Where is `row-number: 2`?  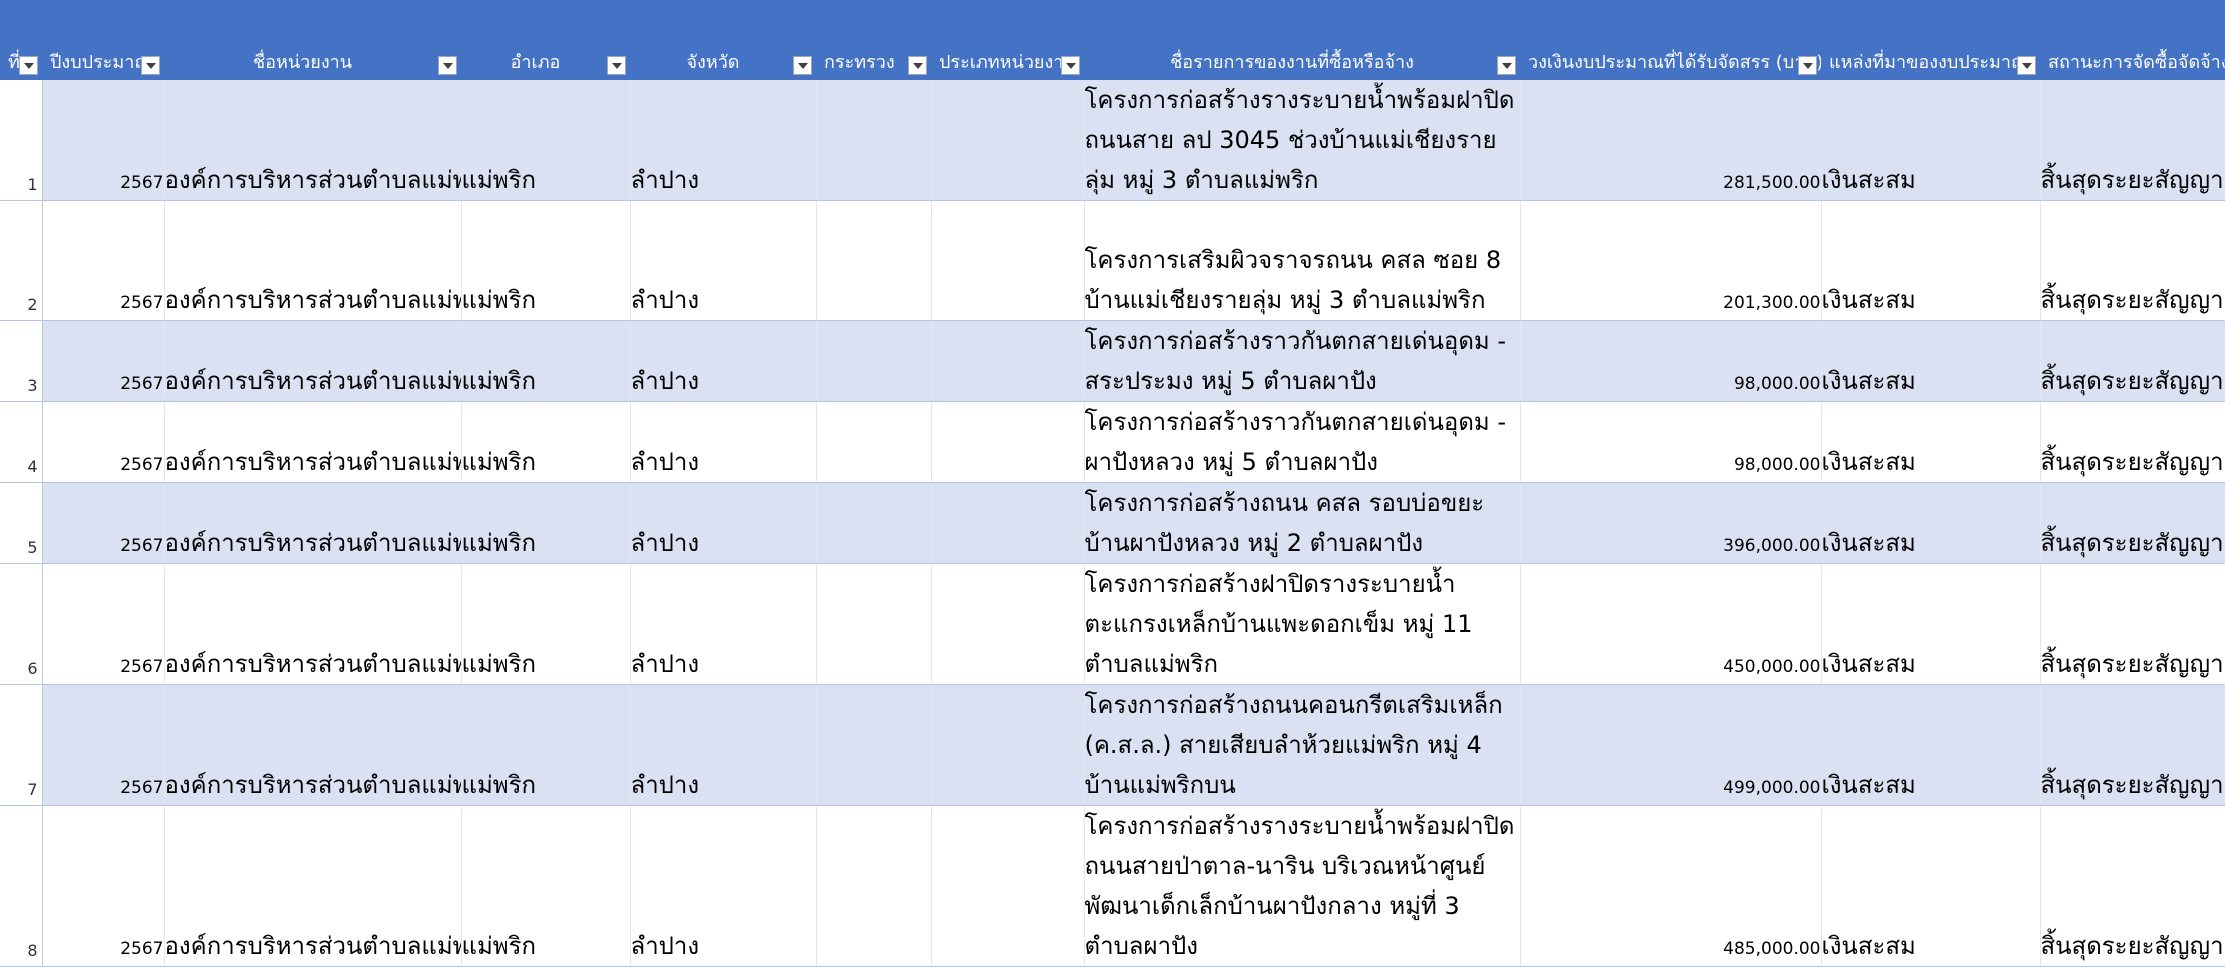 row-number: 2 is located at coordinates (21, 260).